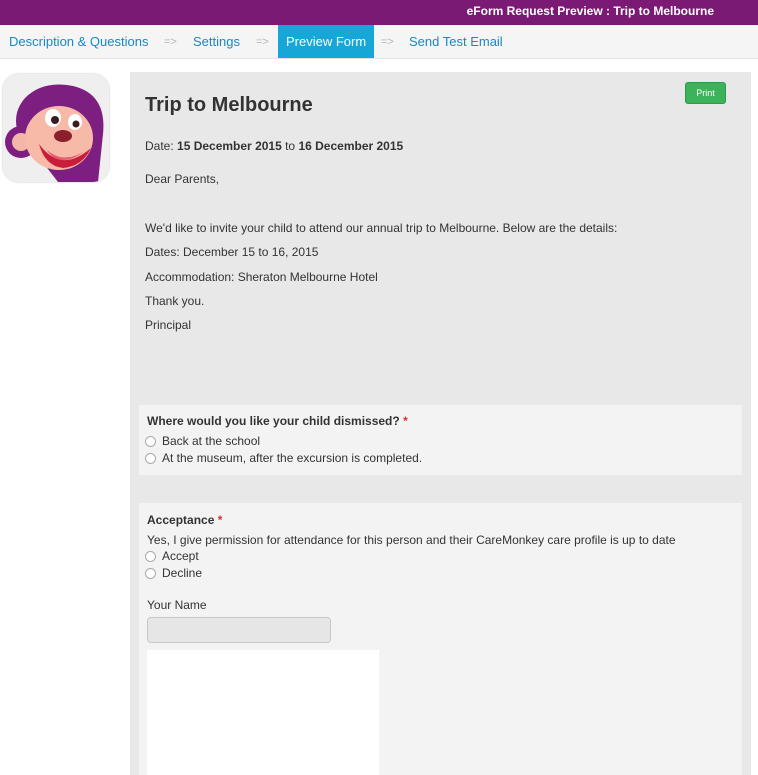 The height and width of the screenshot is (775, 758). Describe the element at coordinates (351, 146) in the screenshot. I see `date-to: 16 December 2015` at that location.